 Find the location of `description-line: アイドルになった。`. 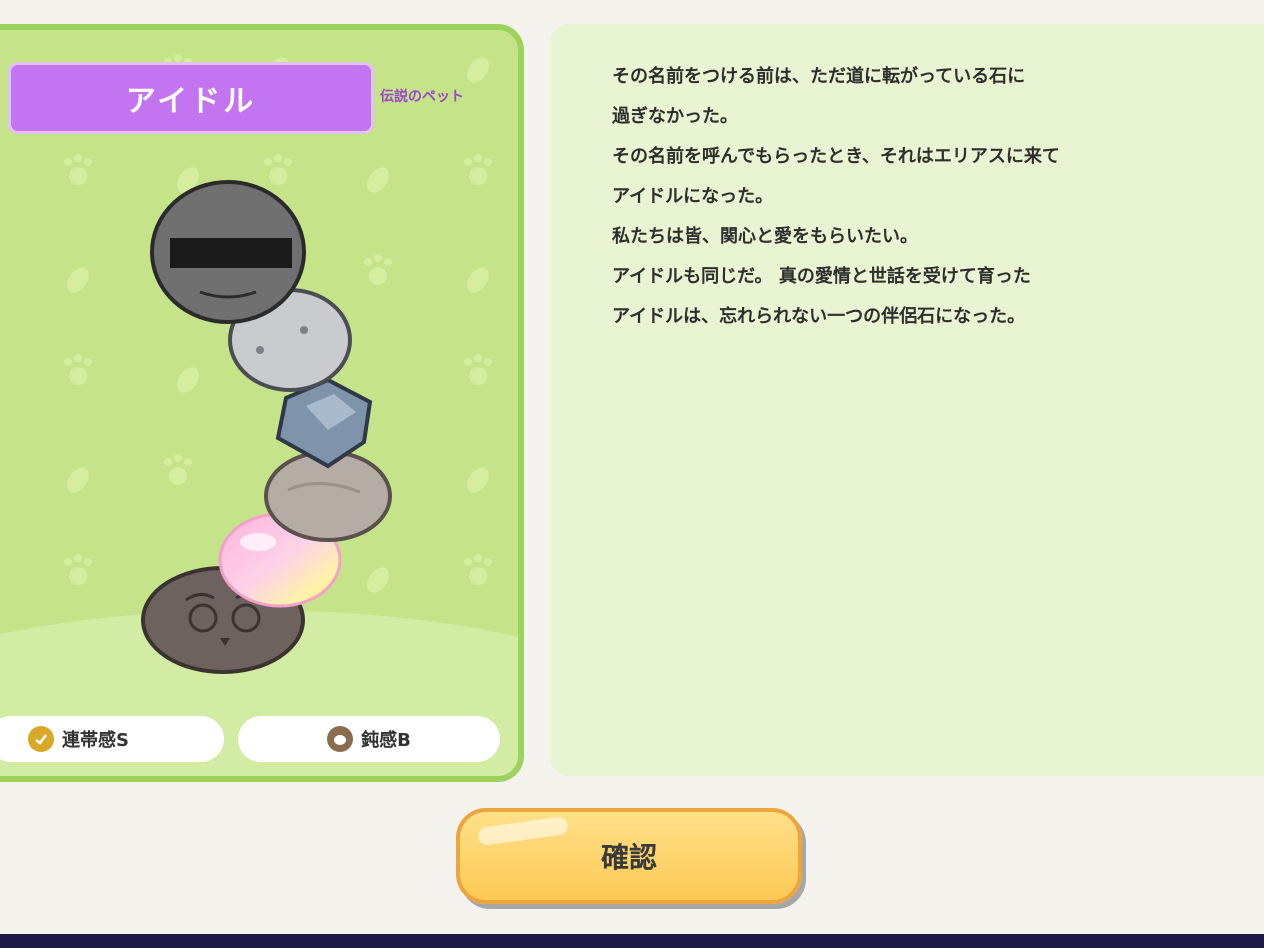

description-line: アイドルになった。 is located at coordinates (693, 196).